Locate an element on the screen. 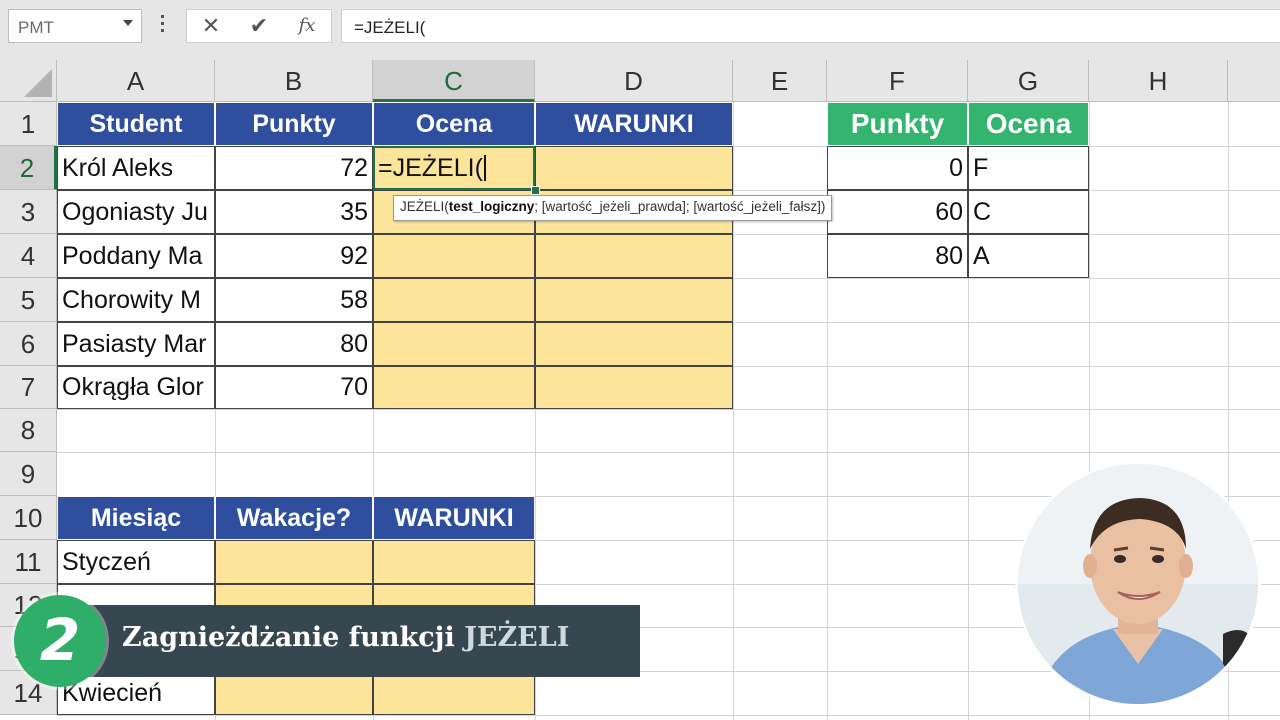 Image resolution: width=1280 pixels, height=720 pixels. select-all-button is located at coordinates (28, 81).